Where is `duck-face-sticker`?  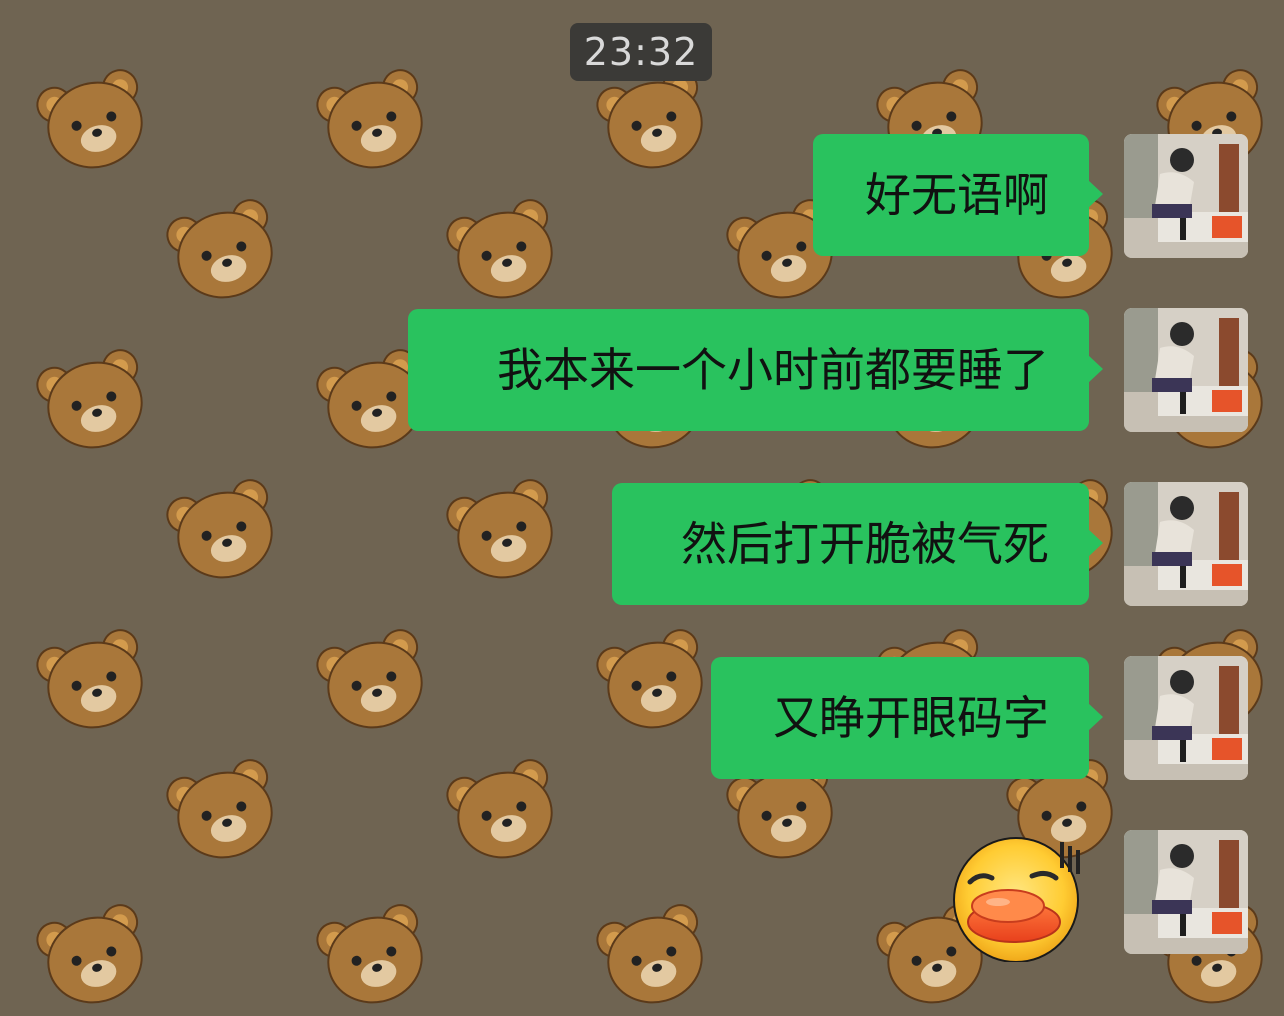 duck-face-sticker is located at coordinates (1019, 899).